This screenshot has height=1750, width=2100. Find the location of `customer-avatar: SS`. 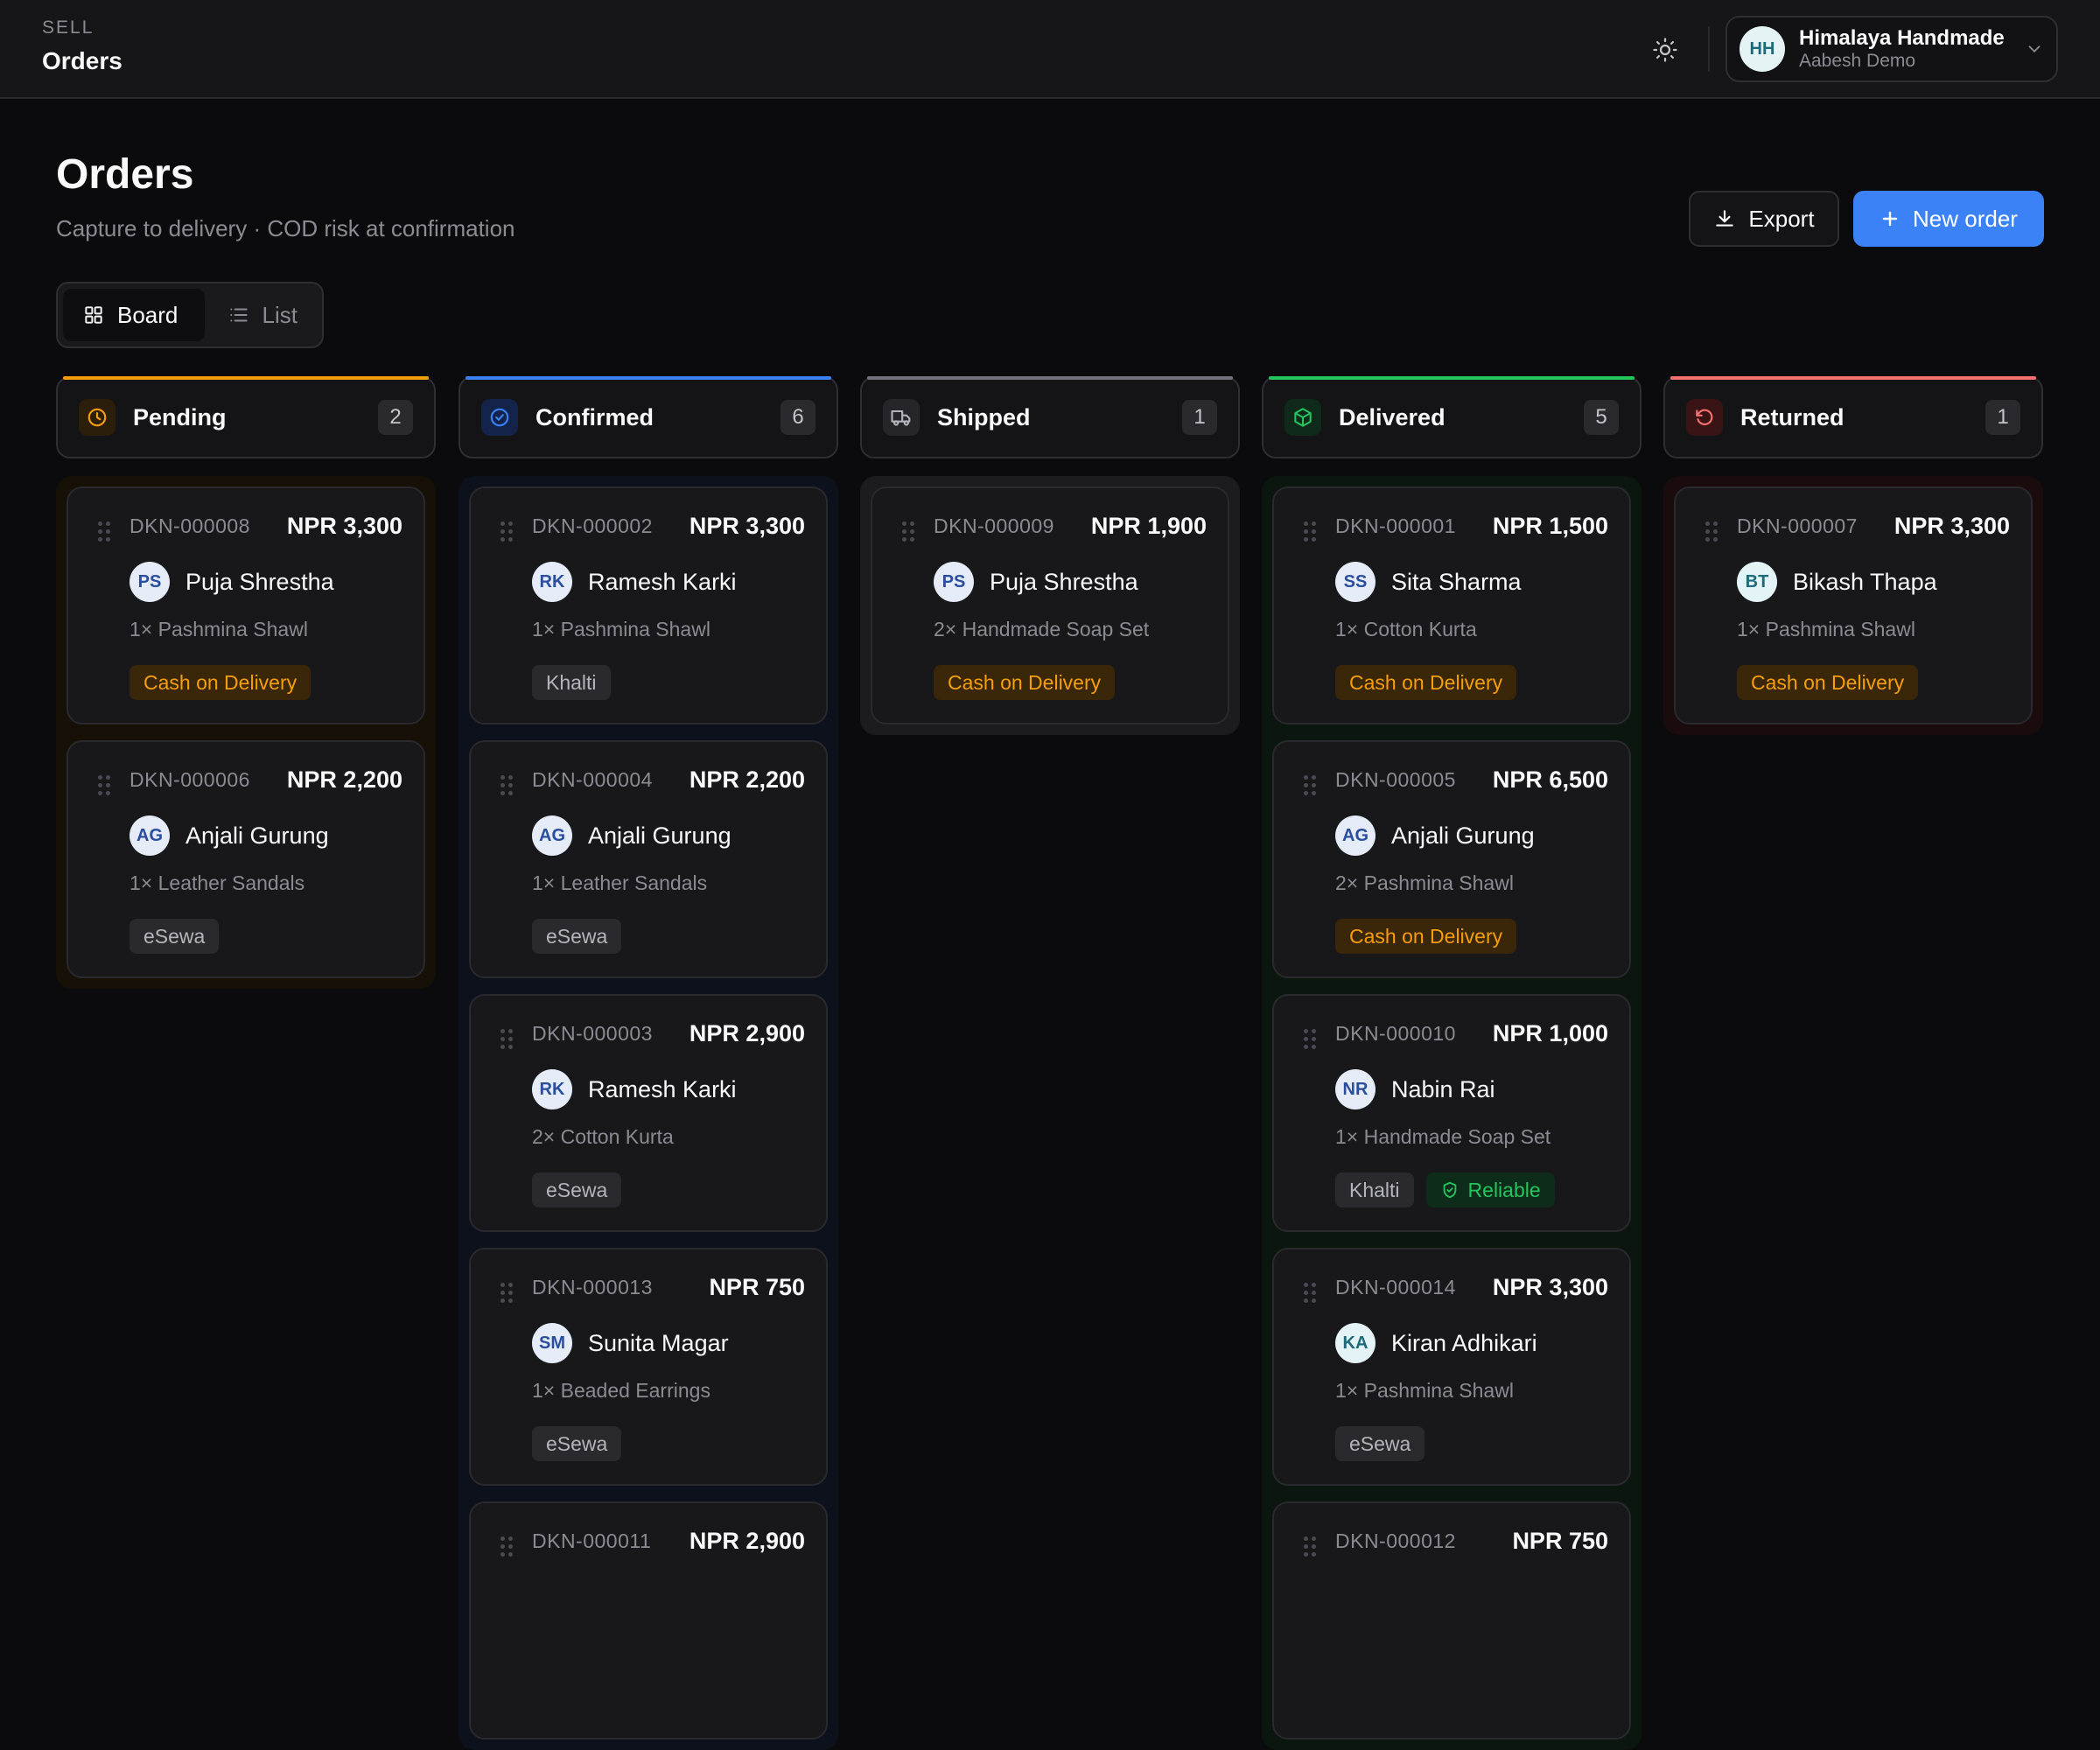

customer-avatar: SS is located at coordinates (1355, 582).